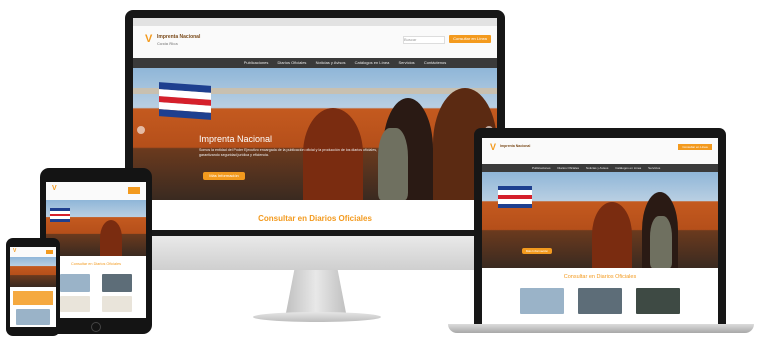  I want to click on search-input: Buscar, so click(424, 40).